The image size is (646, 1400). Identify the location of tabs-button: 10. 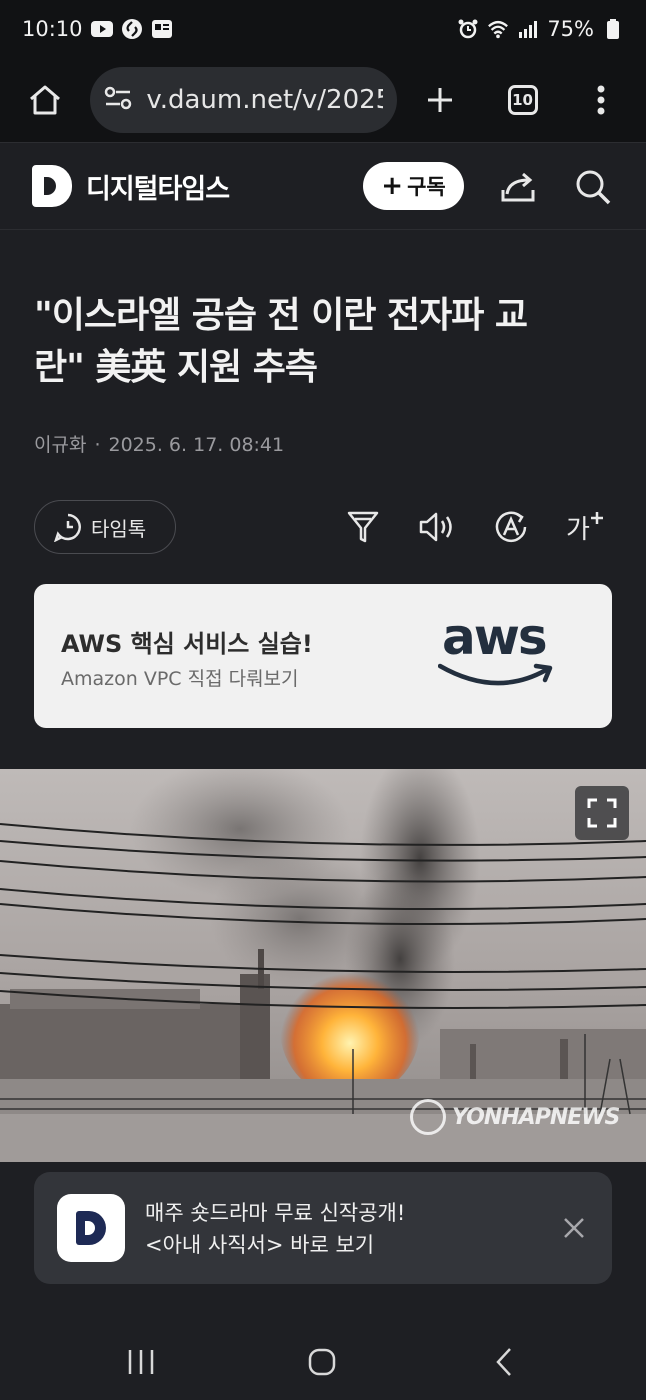
(522, 100).